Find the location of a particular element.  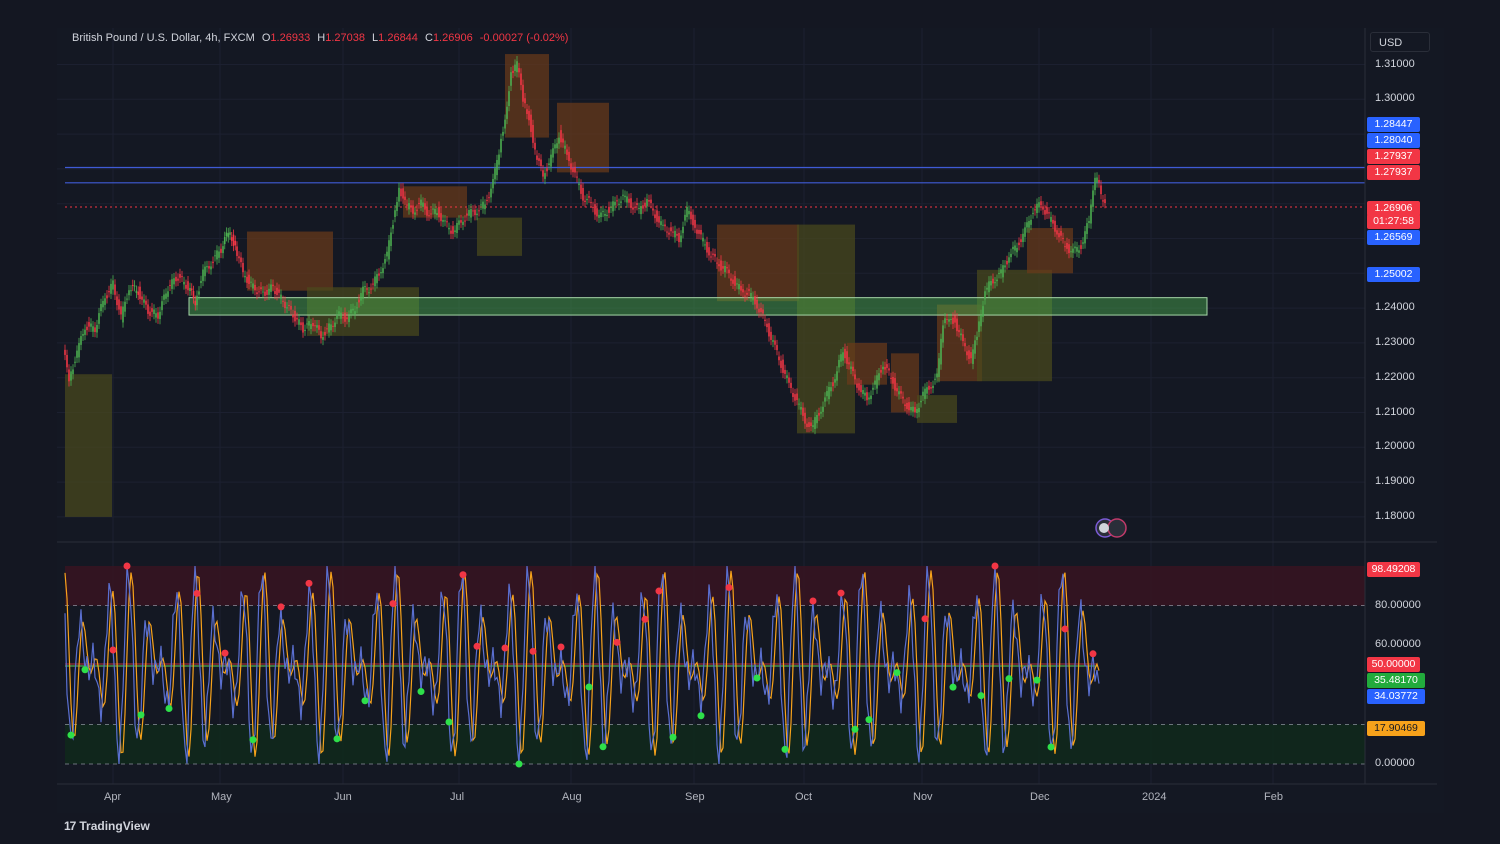

time-tick-label: Jun is located at coordinates (343, 797).